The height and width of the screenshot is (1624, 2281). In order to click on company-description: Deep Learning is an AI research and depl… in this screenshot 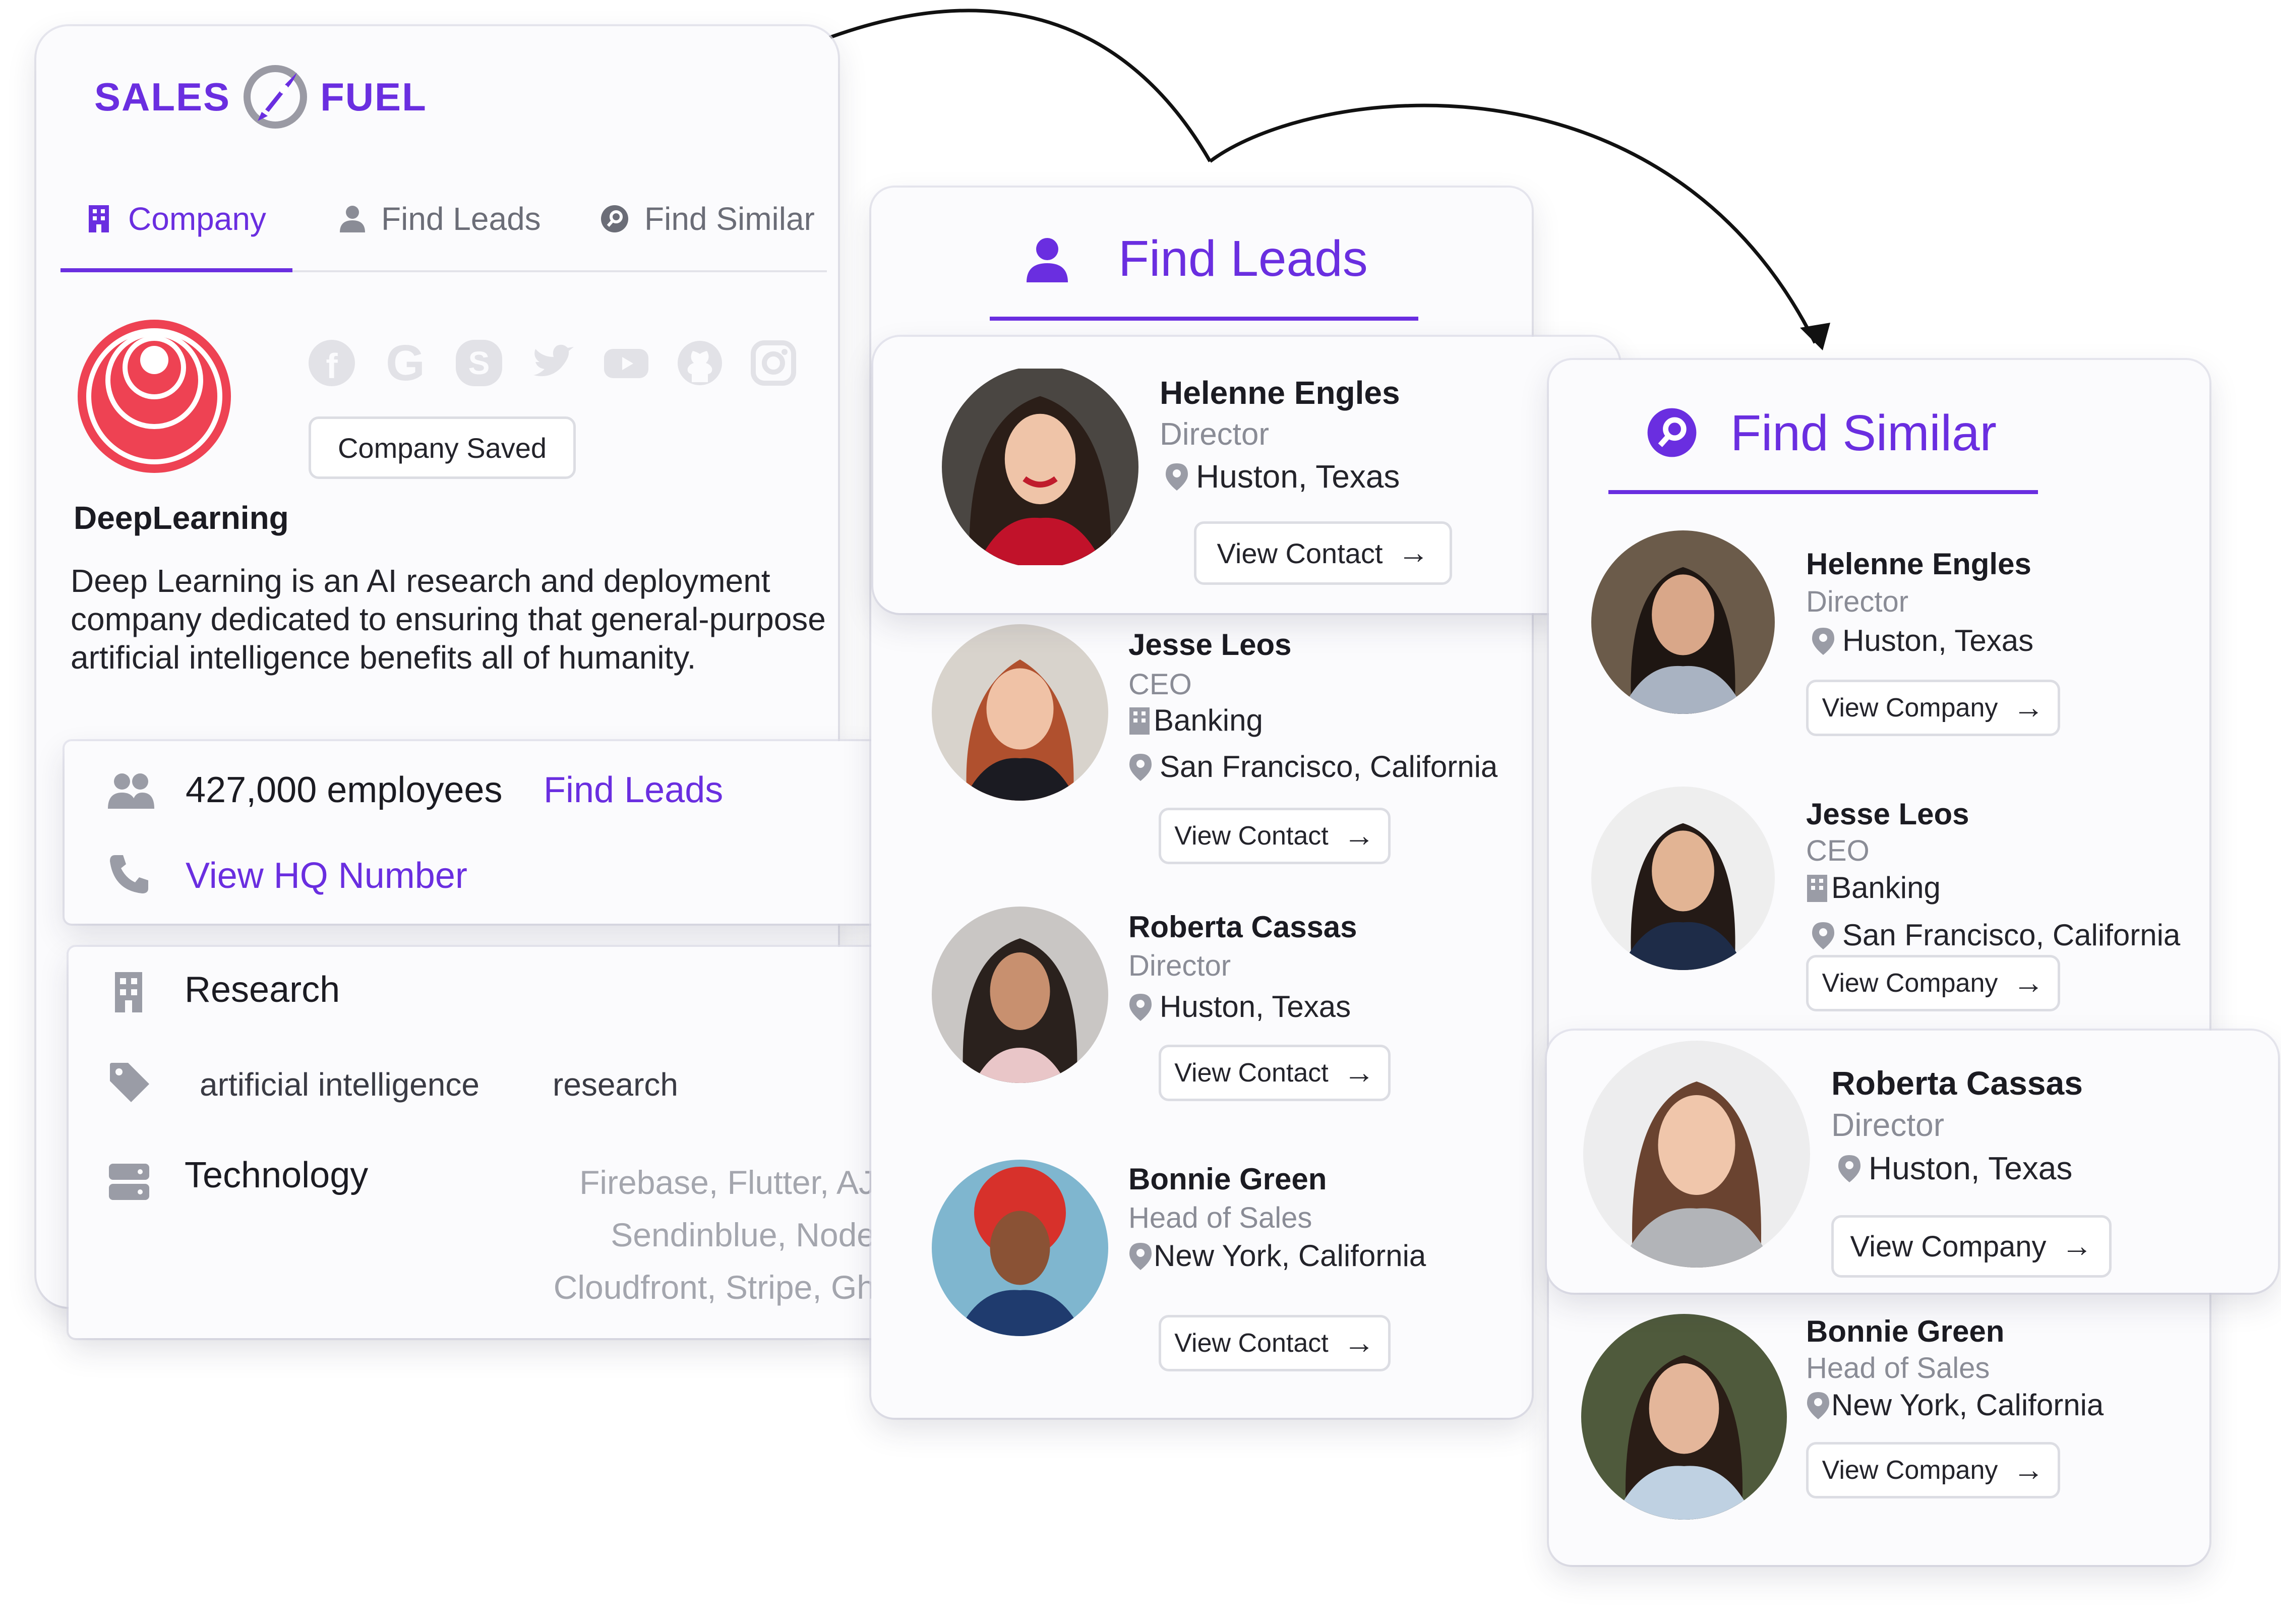, I will do `click(448, 619)`.